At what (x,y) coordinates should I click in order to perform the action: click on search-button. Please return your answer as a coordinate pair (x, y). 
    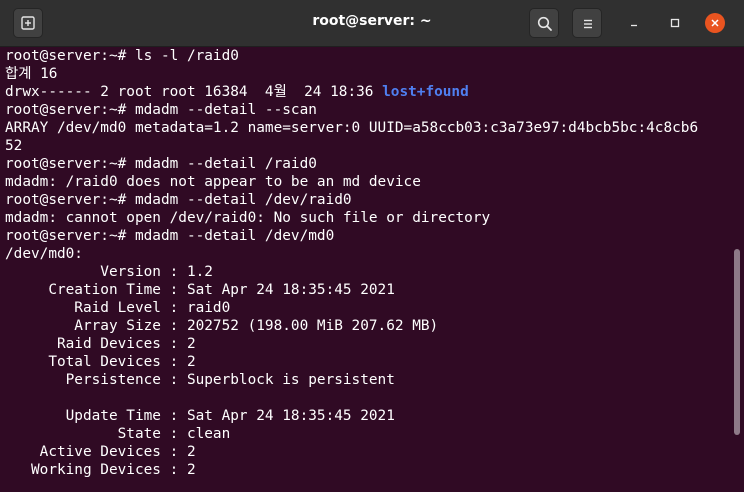
    Looking at the image, I should click on (544, 23).